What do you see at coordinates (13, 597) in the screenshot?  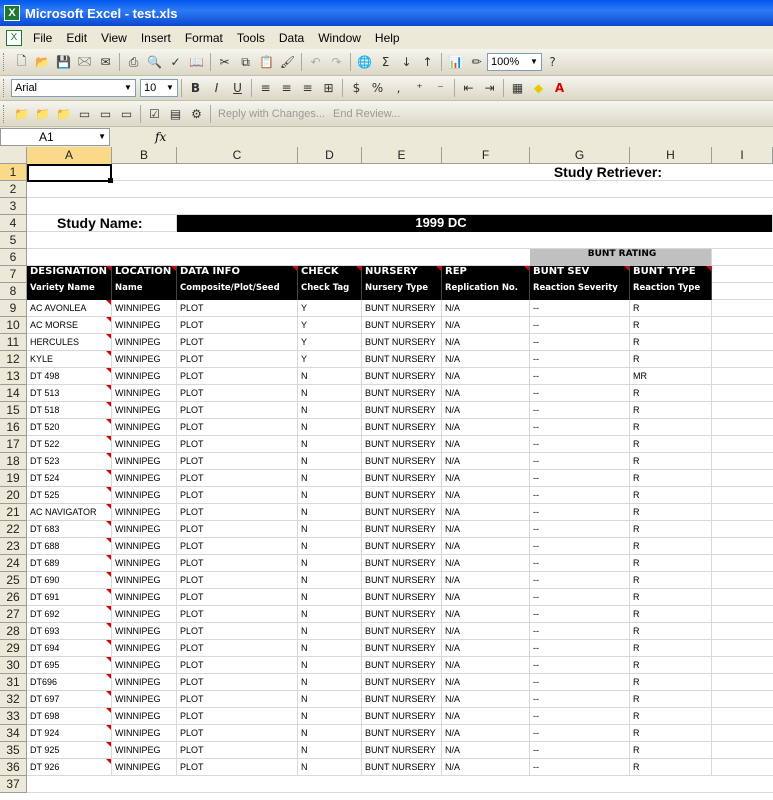 I see `row-header: 26` at bounding box center [13, 597].